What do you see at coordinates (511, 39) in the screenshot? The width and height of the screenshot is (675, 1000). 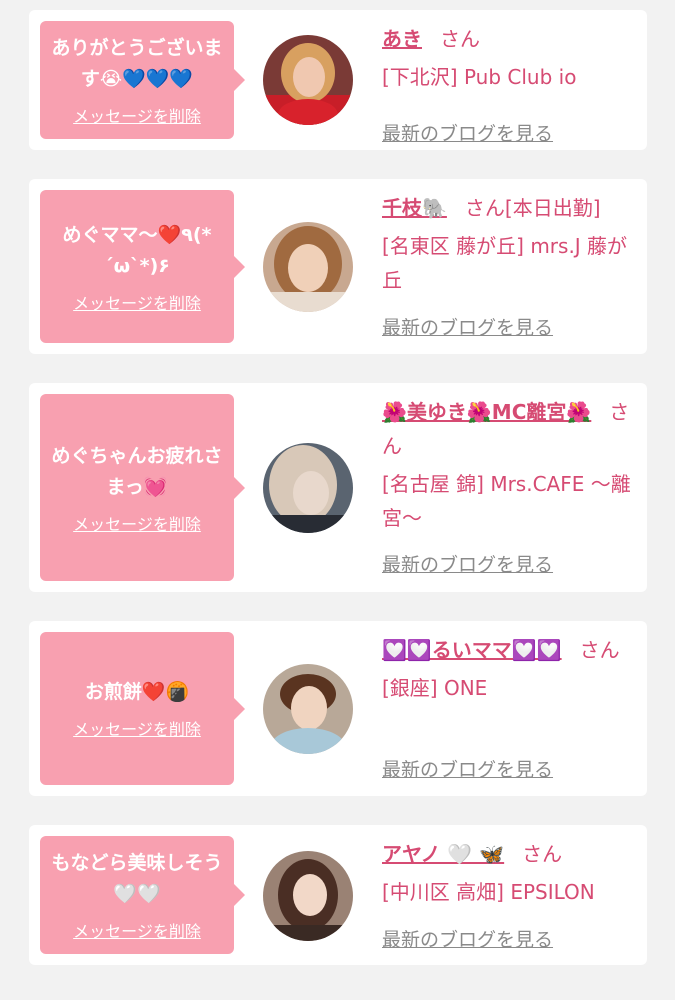 I see `sender-name-line: あき さん` at bounding box center [511, 39].